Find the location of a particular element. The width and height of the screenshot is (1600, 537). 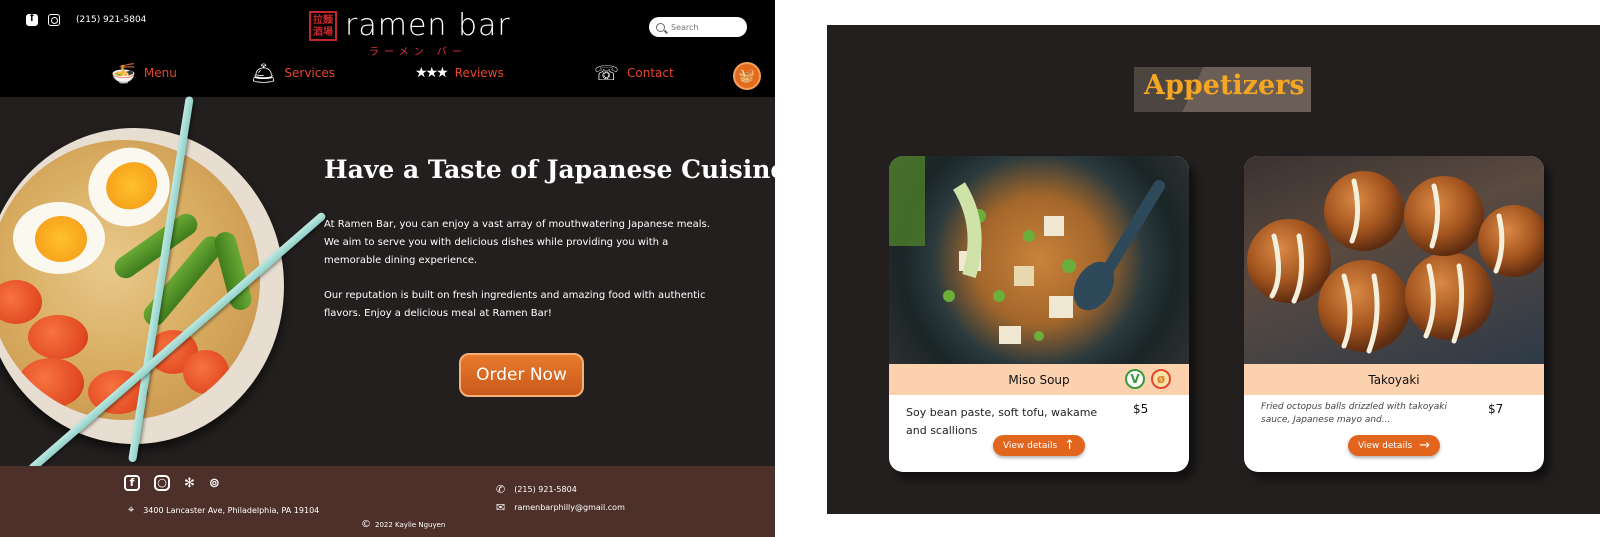

footer-social: f ○ ✻ ⊚ is located at coordinates (172, 483).